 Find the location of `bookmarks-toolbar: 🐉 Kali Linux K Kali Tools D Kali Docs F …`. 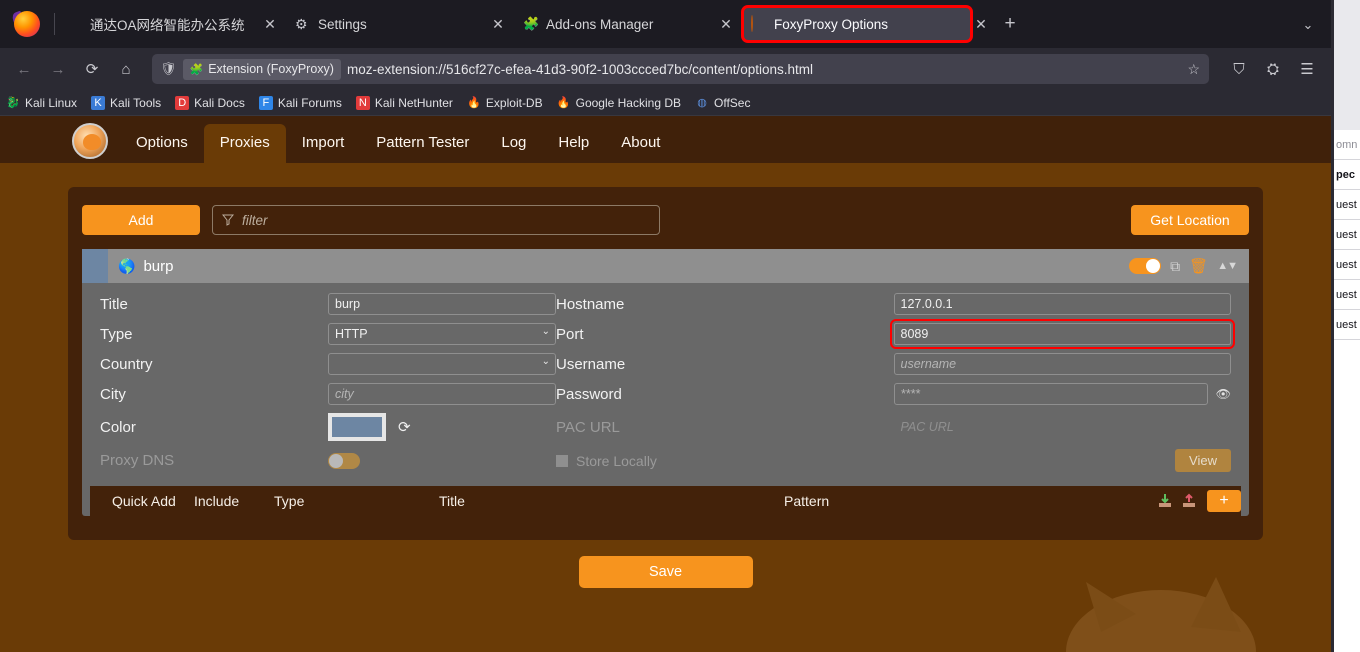

bookmarks-toolbar: 🐉 Kali Linux K Kali Tools D Kali Docs F … is located at coordinates (665, 103).